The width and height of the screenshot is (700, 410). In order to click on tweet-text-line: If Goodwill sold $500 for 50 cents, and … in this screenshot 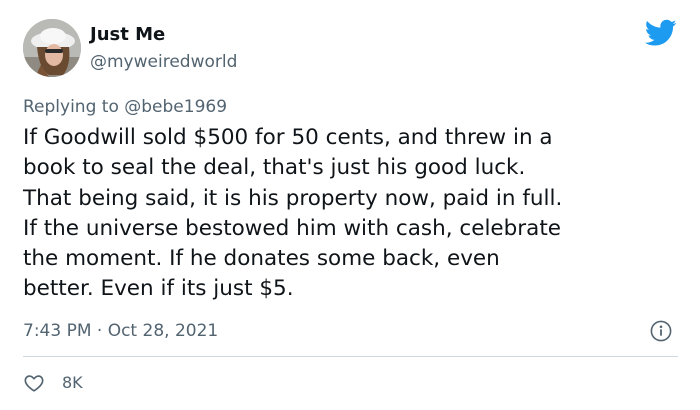, I will do `click(288, 137)`.